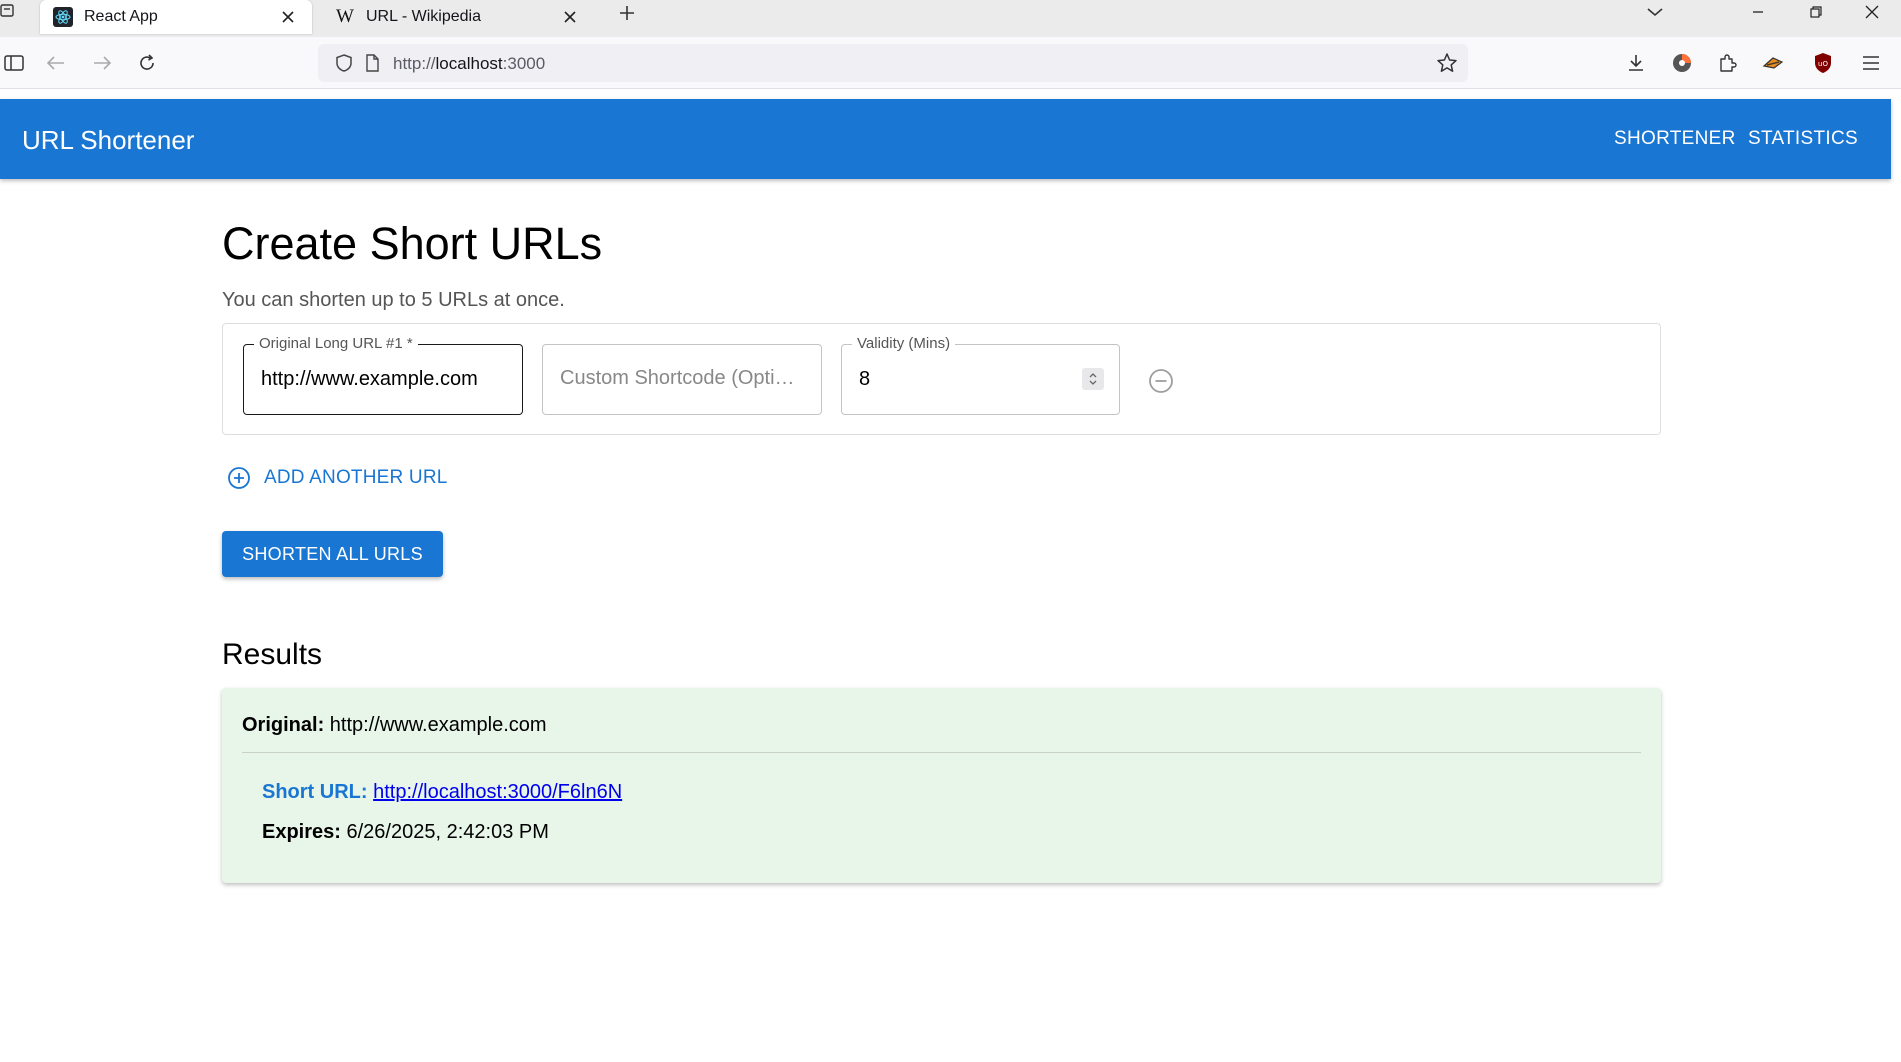 Image resolution: width=1901 pixels, height=1062 pixels. What do you see at coordinates (369, 379) in the screenshot?
I see `original-url-input: http://www.example.com` at bounding box center [369, 379].